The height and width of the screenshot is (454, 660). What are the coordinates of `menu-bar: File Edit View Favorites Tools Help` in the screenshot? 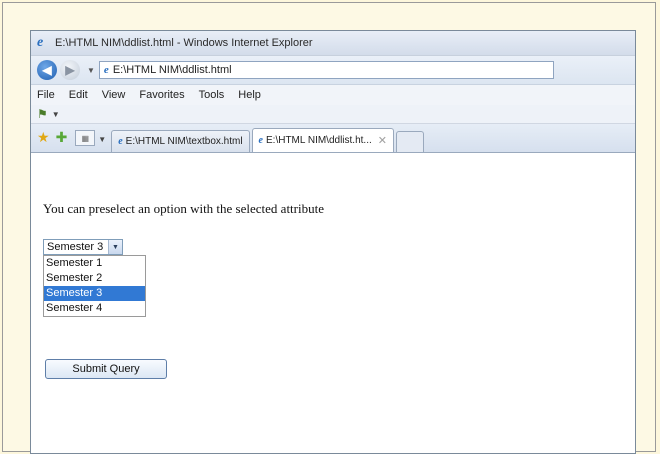 It's located at (333, 95).